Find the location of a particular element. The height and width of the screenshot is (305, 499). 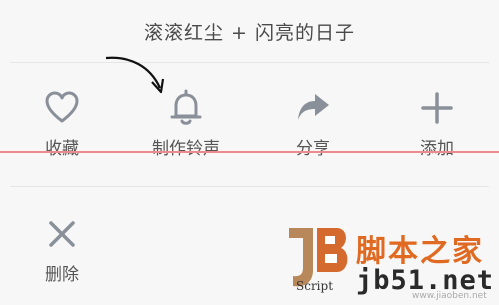

share-arrow-icon is located at coordinates (313, 107).